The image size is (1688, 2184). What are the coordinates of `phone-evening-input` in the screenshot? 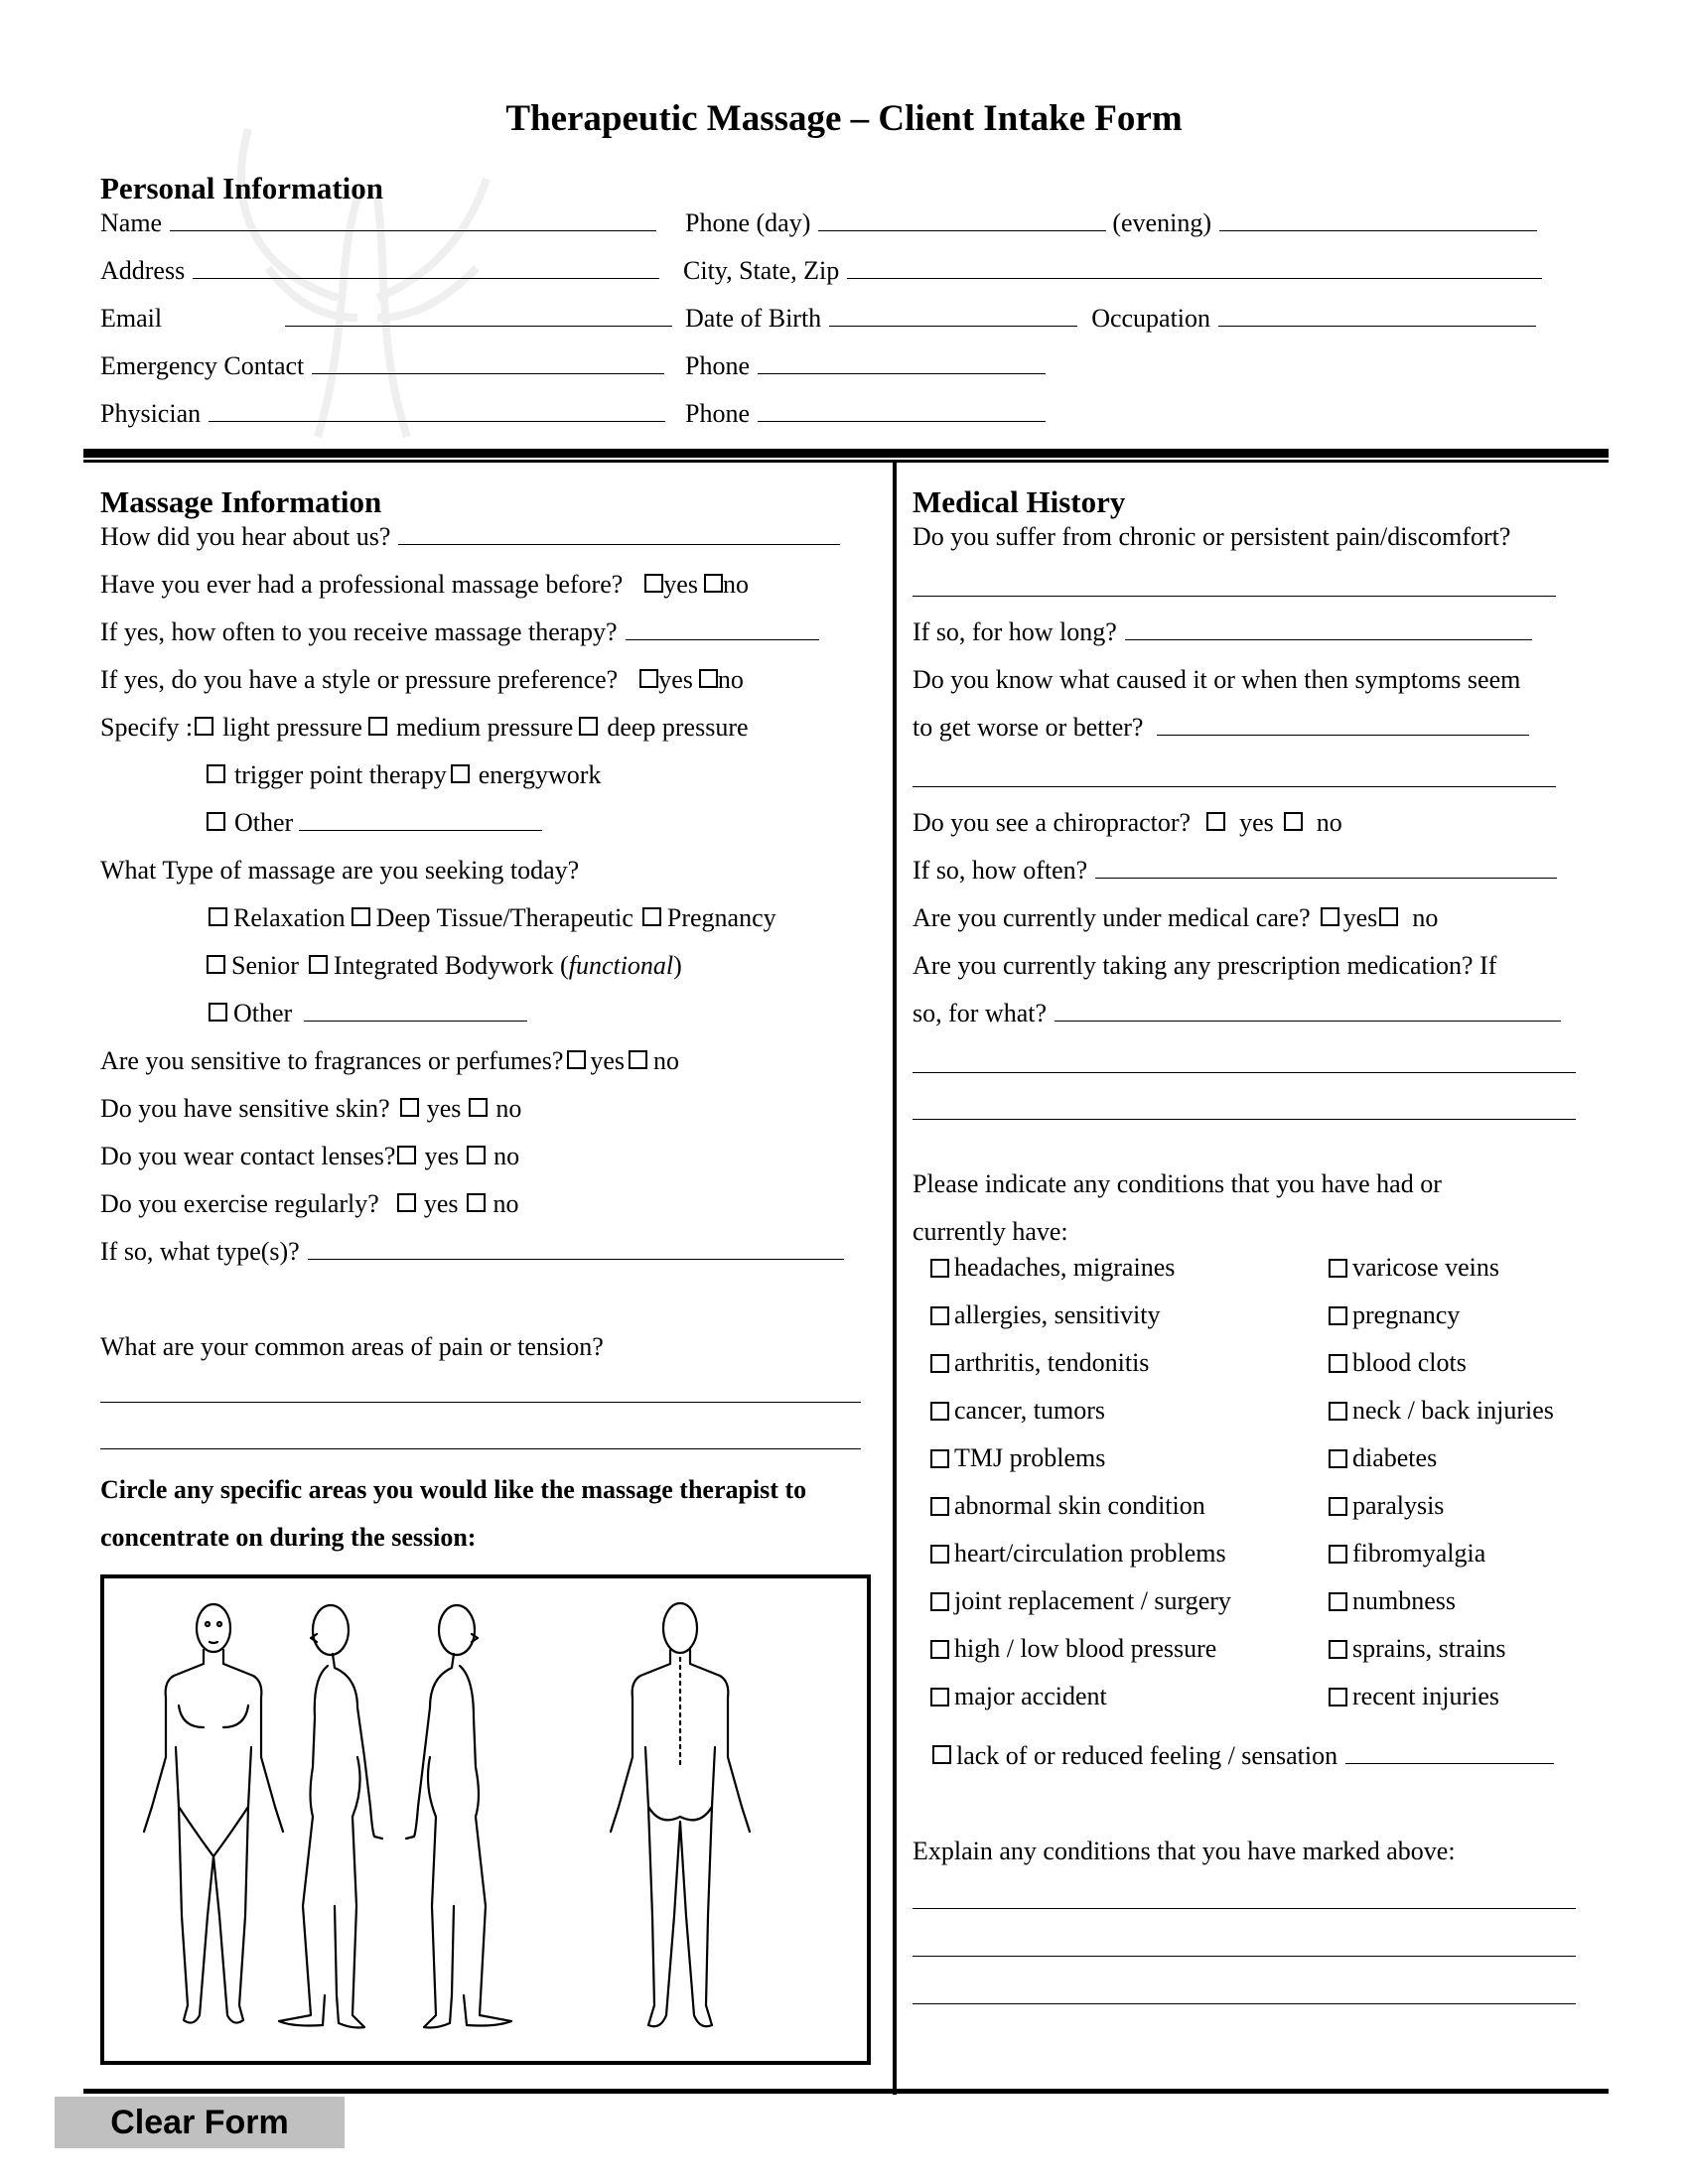 It's located at (1377, 219).